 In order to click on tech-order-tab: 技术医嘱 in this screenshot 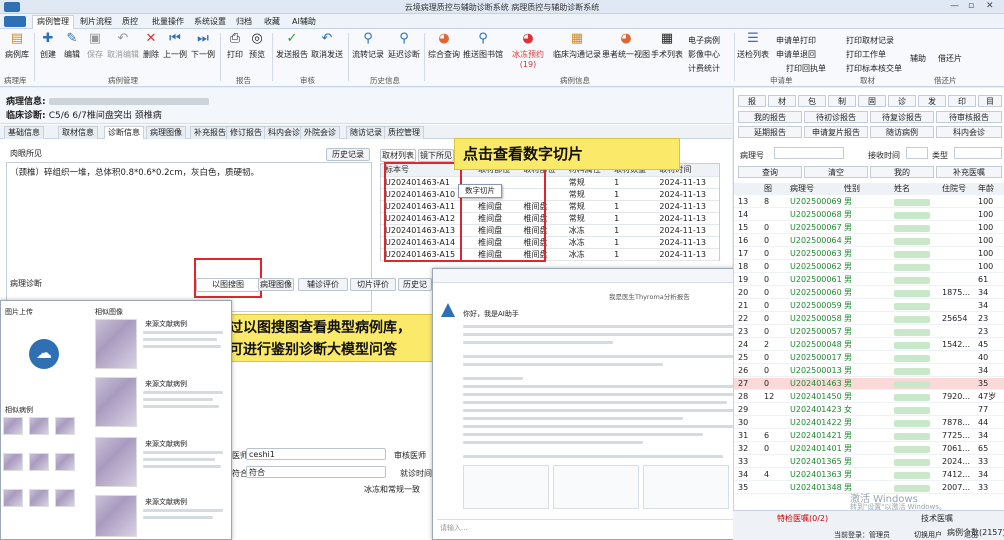, I will do `click(937, 518)`.